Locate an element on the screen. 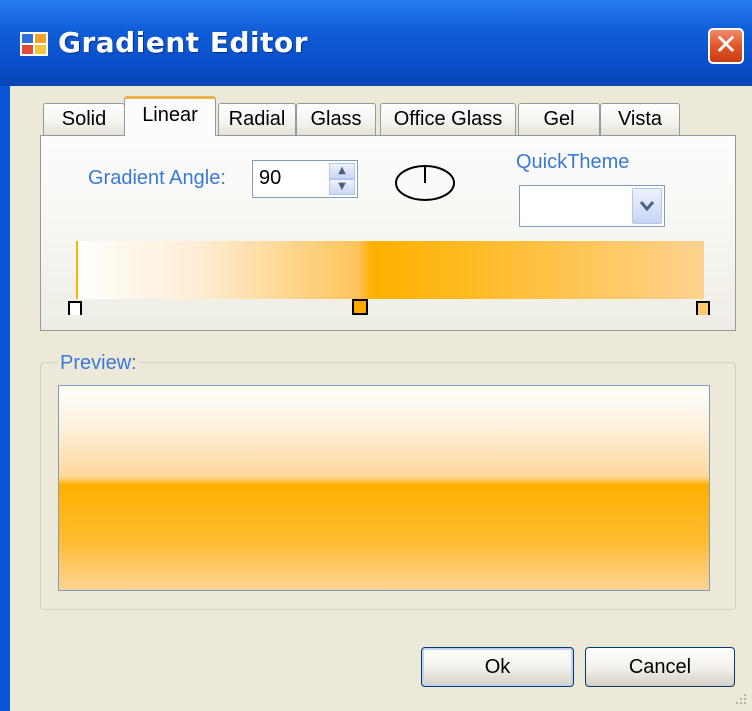 The image size is (752, 711). stepper-buttons: ▲ ▼ is located at coordinates (342, 179).